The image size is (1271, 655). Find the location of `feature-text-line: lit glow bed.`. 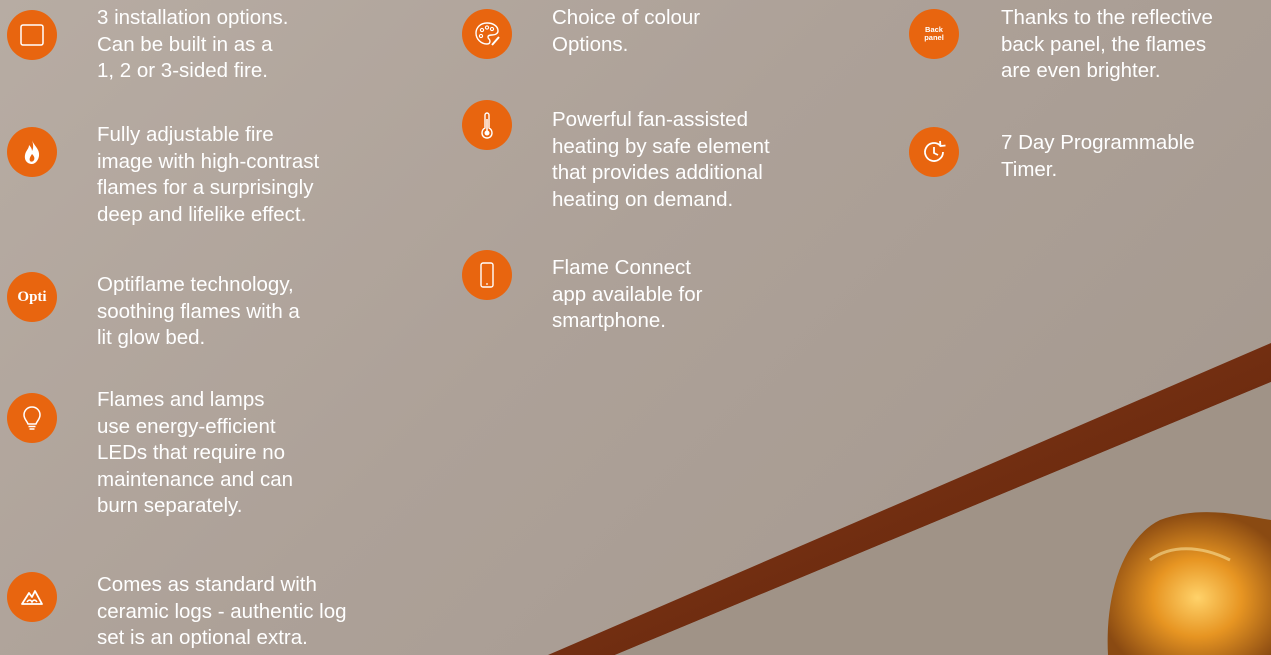

feature-text-line: lit glow bed. is located at coordinates (151, 337).